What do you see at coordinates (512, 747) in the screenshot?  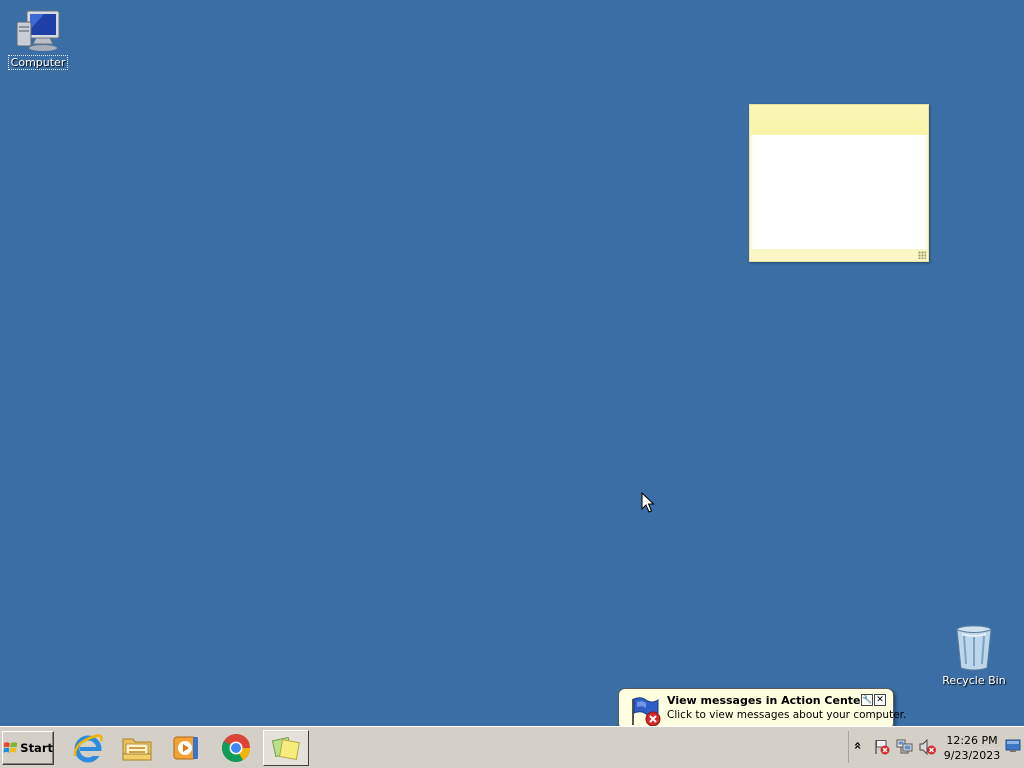 I see `taskbar: Start » 12:26 PM 9/23/2023` at bounding box center [512, 747].